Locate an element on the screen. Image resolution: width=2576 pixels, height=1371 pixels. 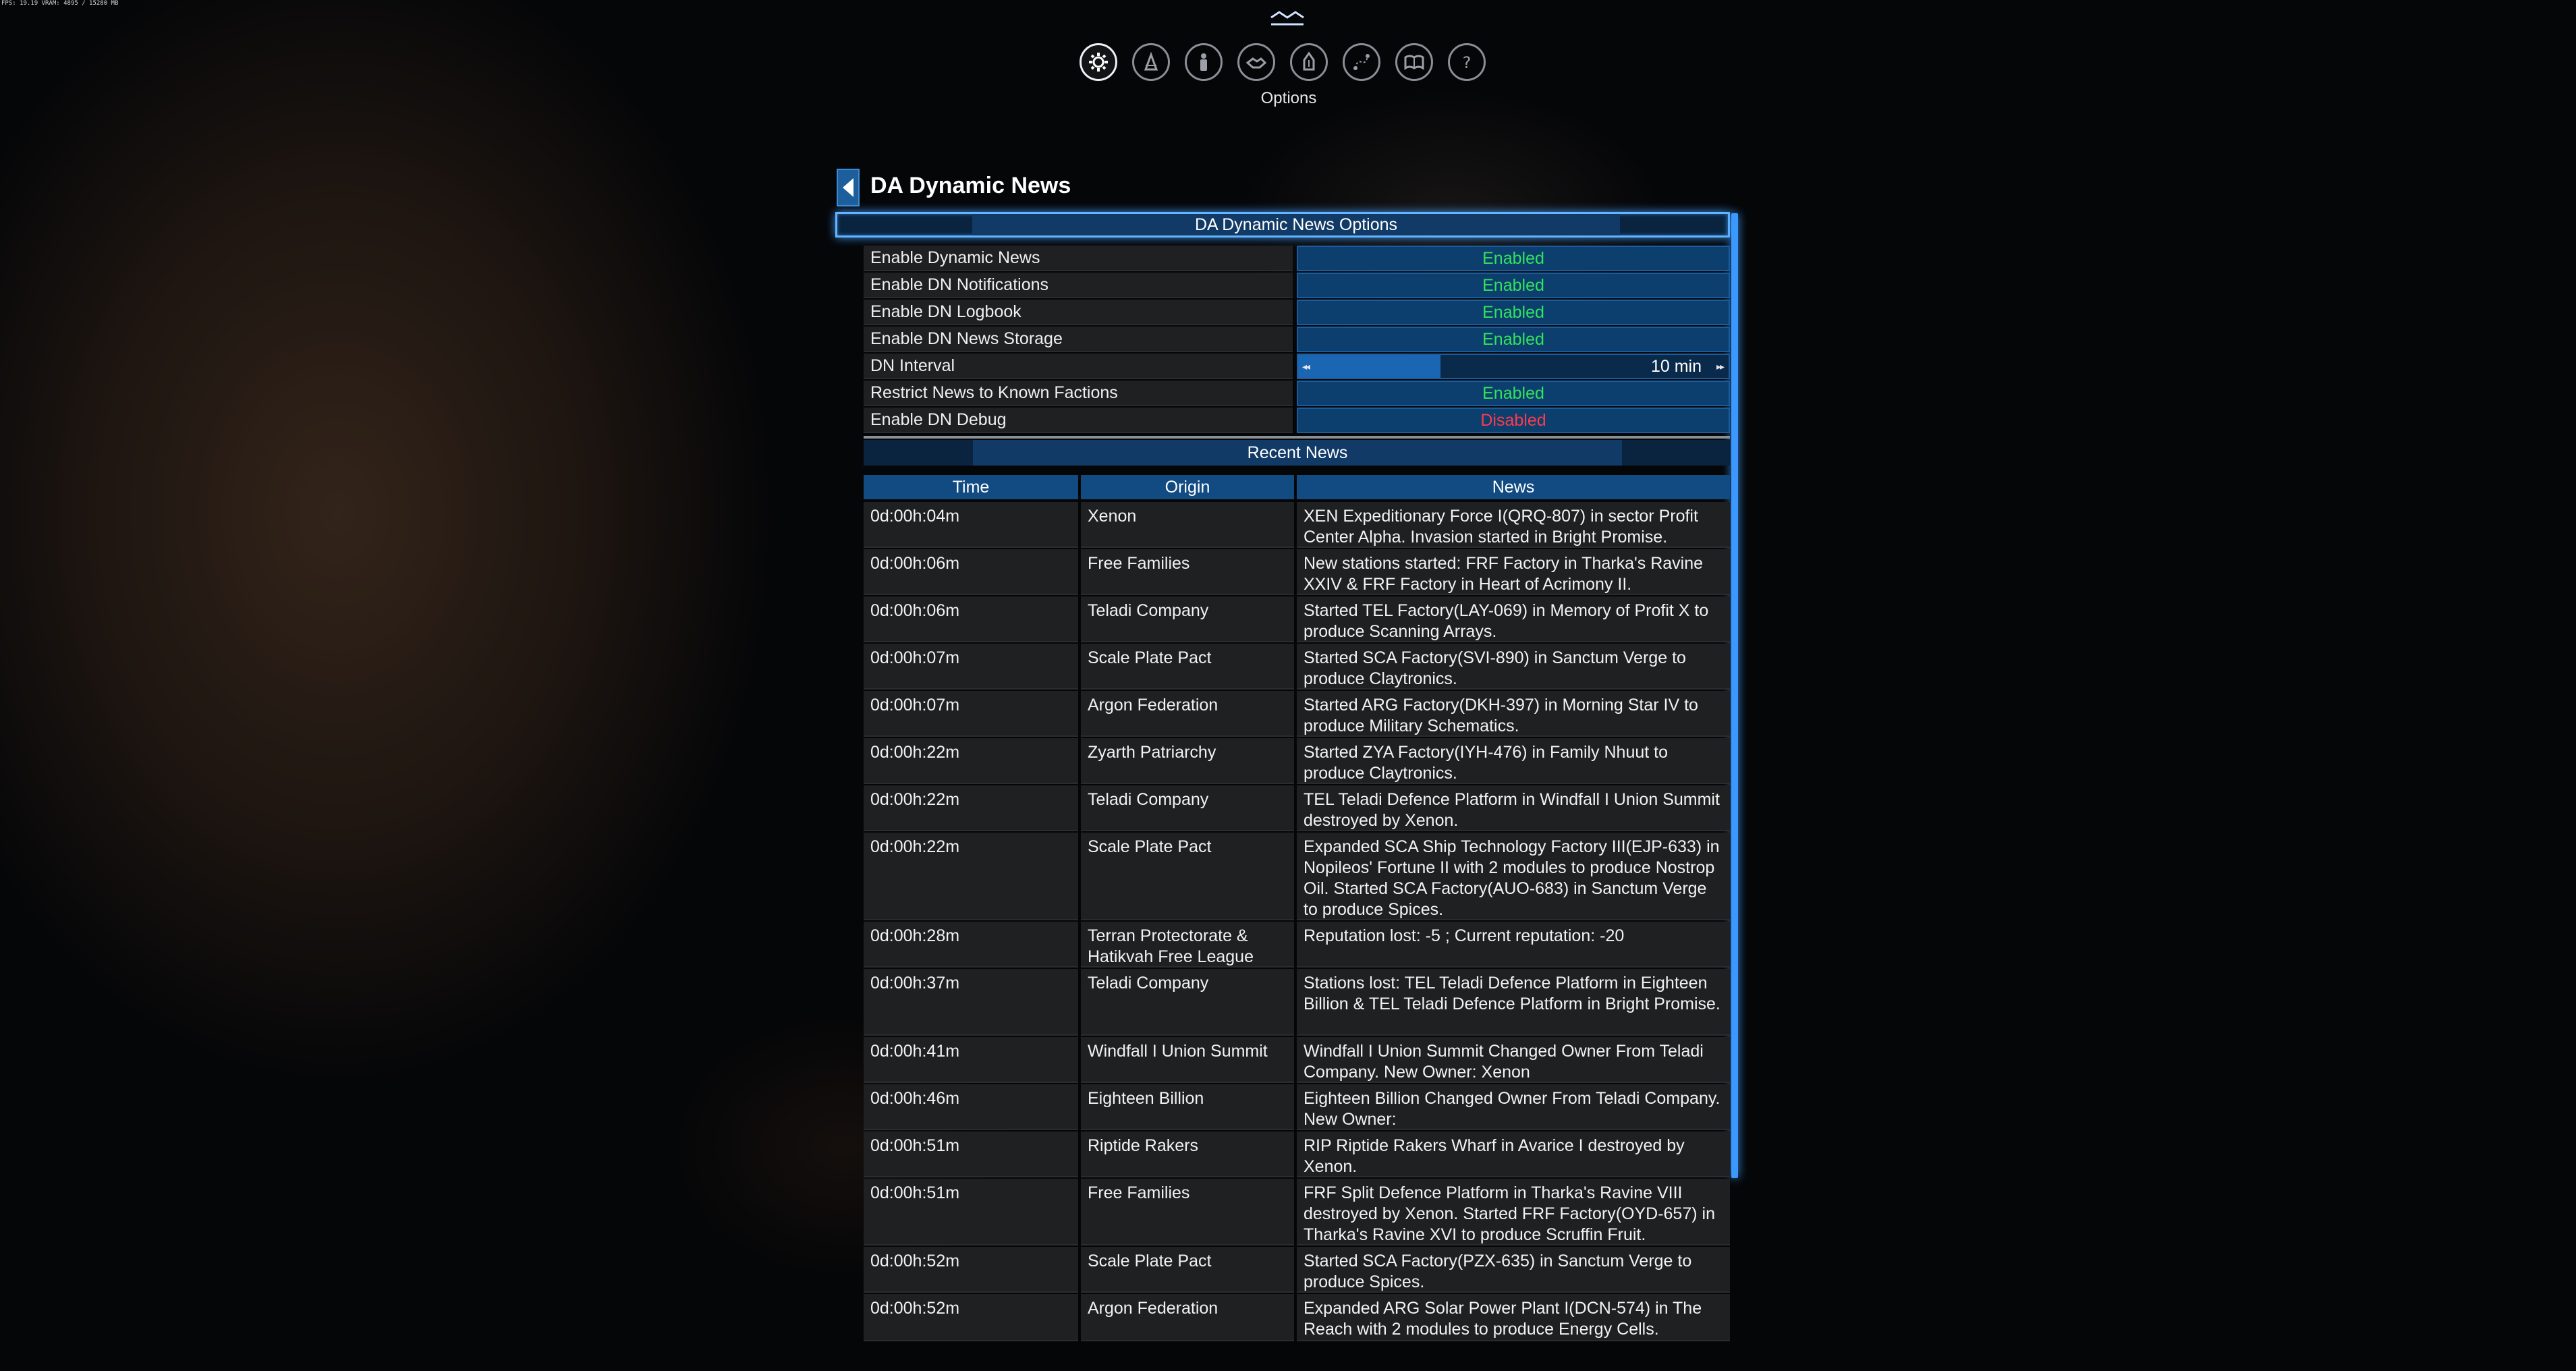
encyclopedia-icon is located at coordinates (1414, 62).